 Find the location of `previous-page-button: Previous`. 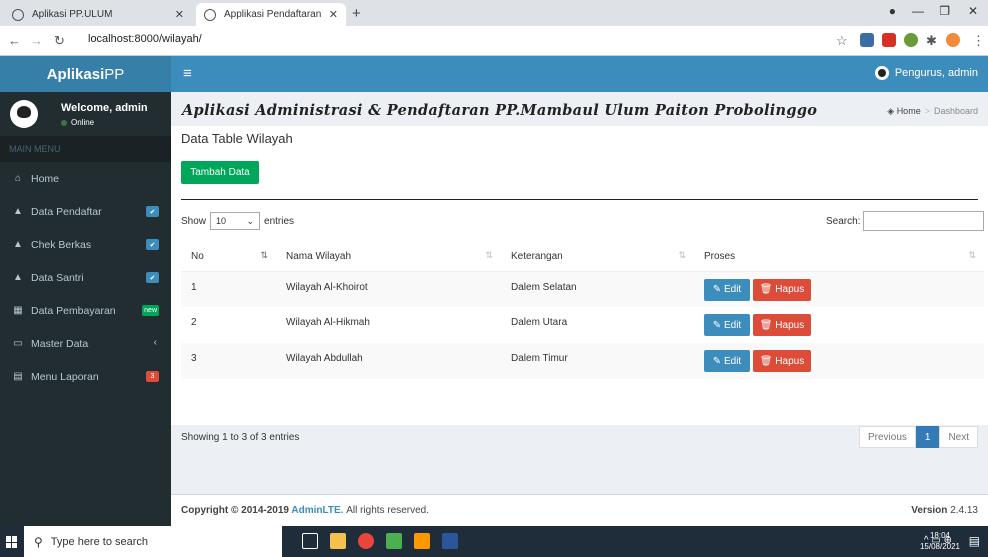

previous-page-button: Previous is located at coordinates (887, 437).